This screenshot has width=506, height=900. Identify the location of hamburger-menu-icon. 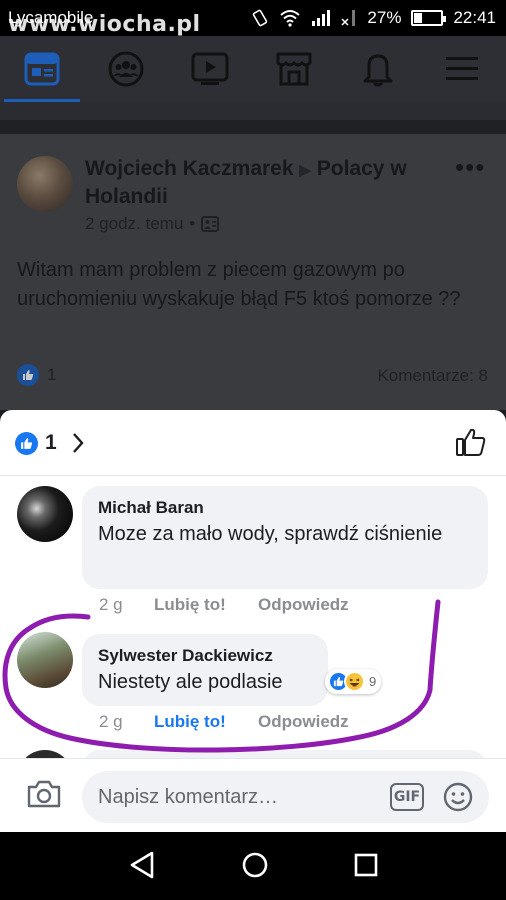
(462, 68).